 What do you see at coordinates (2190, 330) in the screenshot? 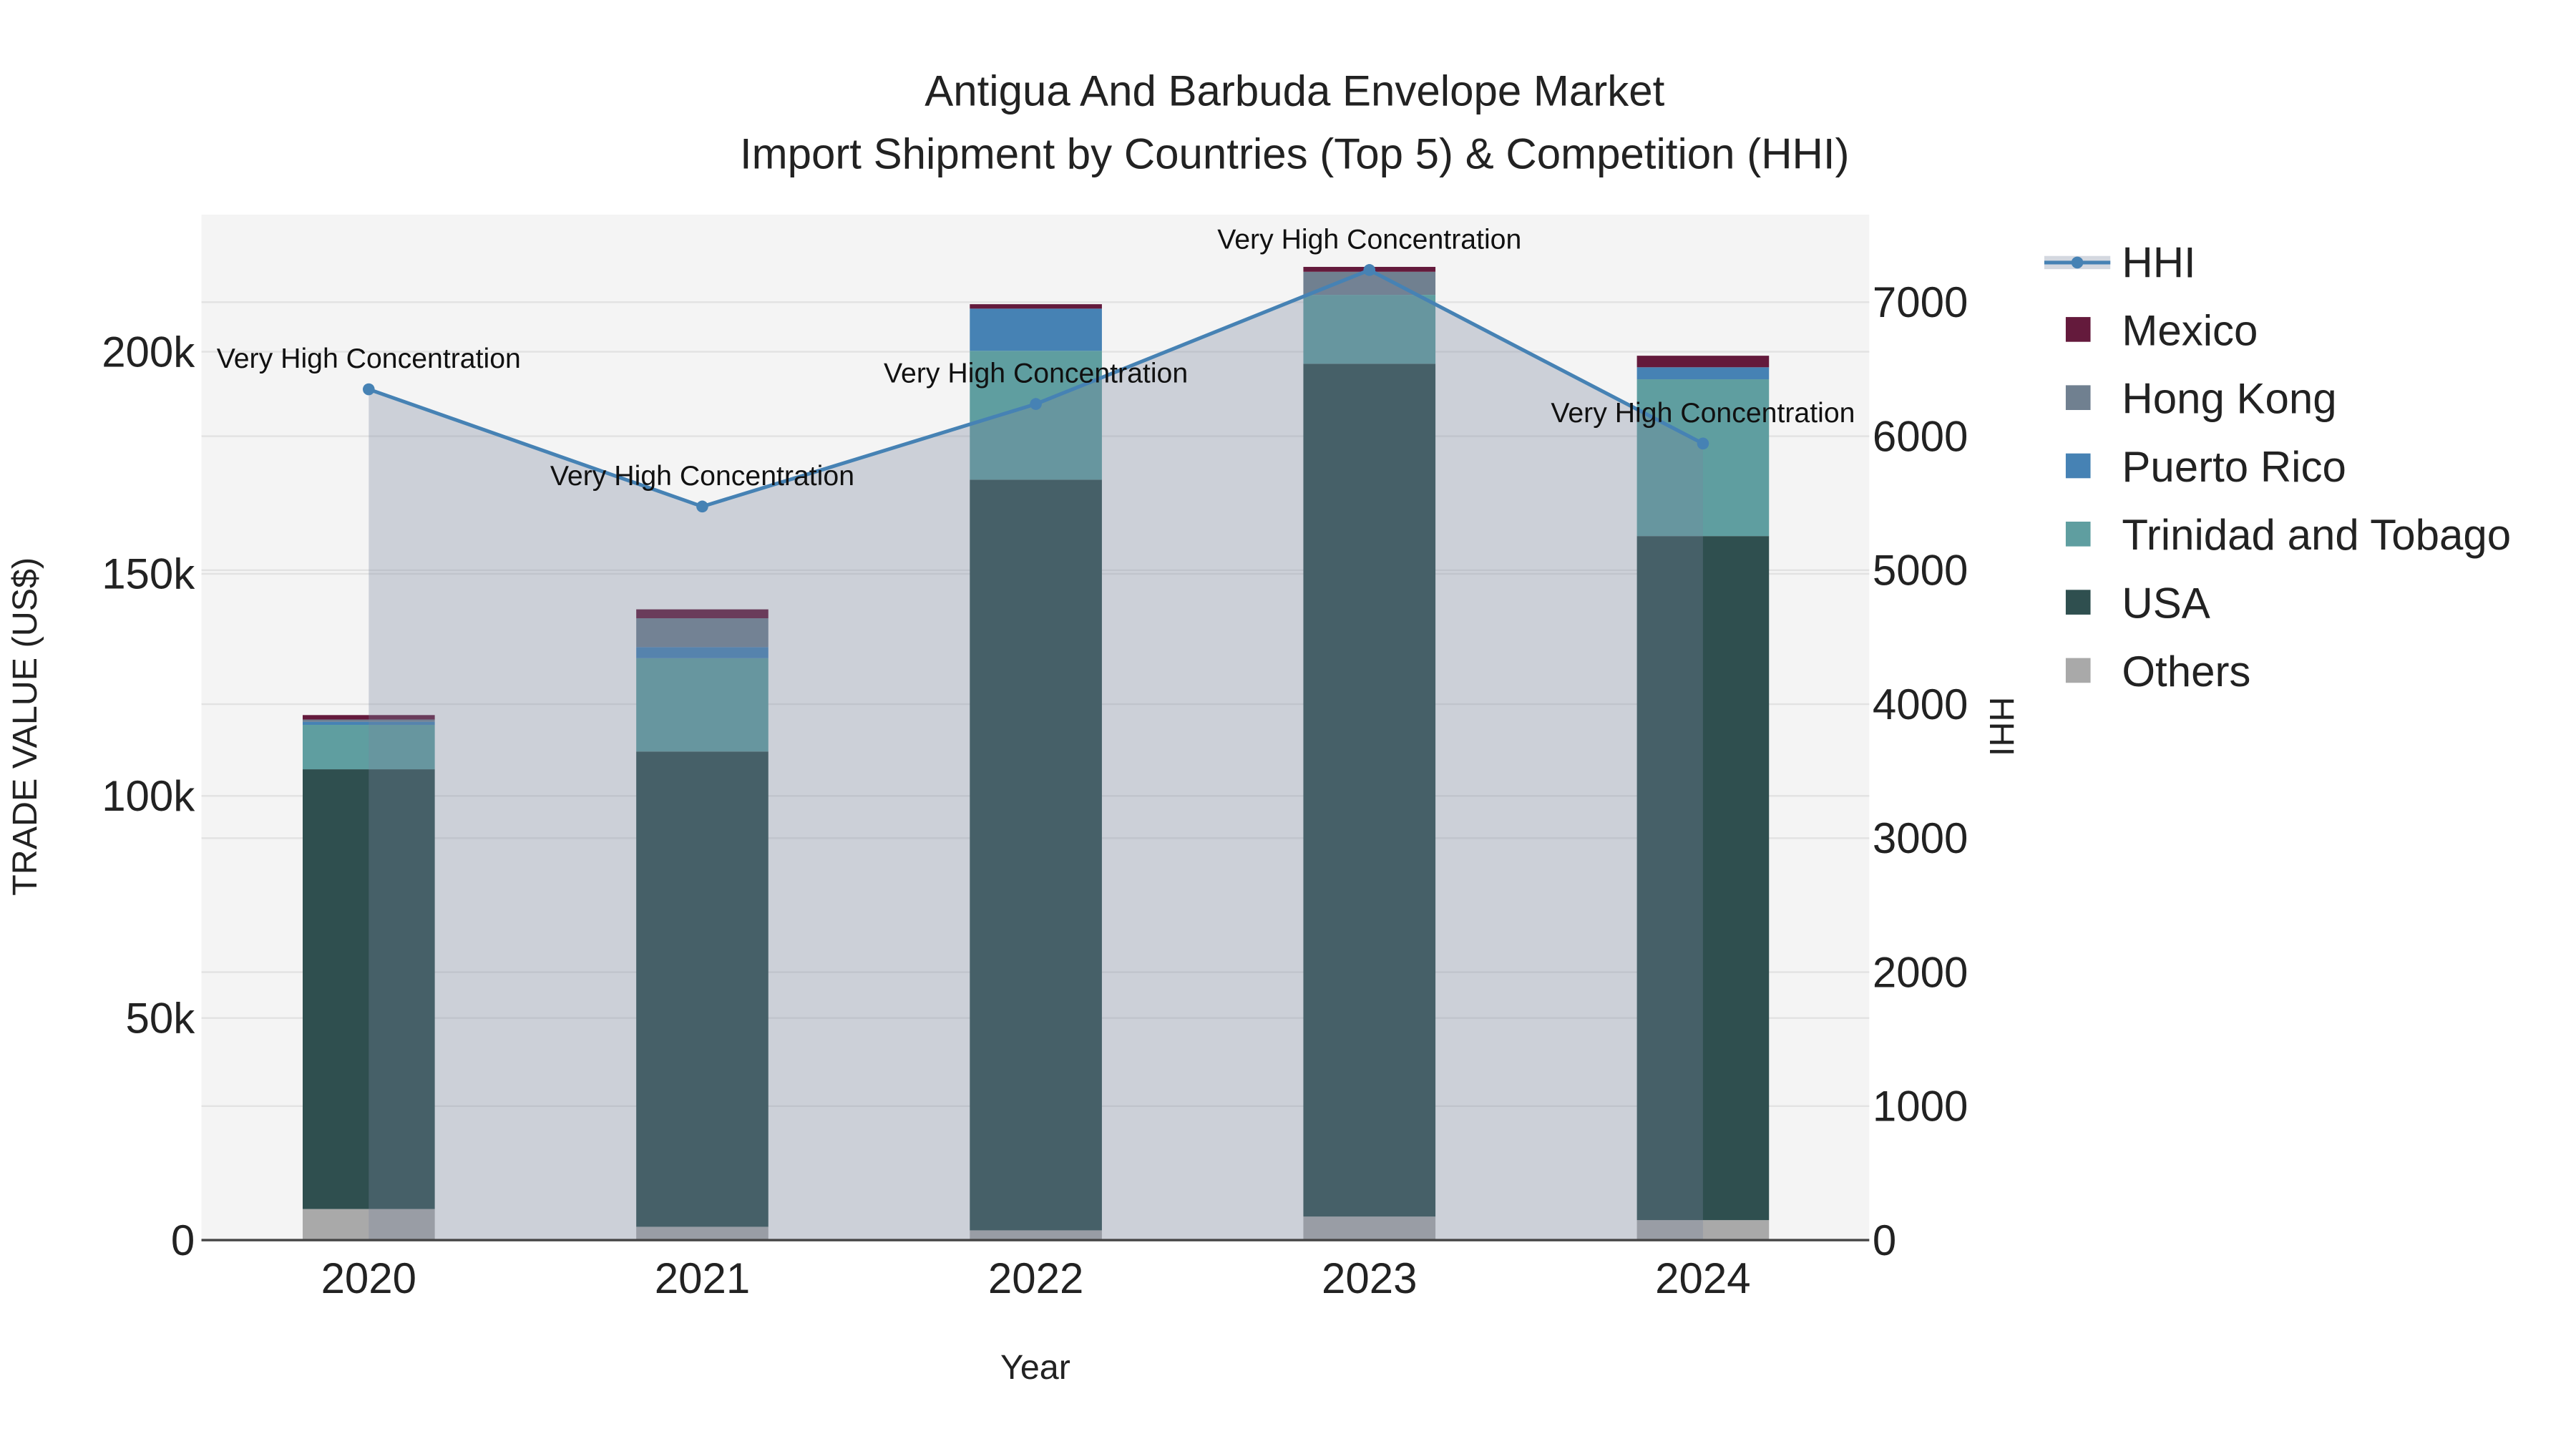
I see `legend-label: Mexico` at bounding box center [2190, 330].